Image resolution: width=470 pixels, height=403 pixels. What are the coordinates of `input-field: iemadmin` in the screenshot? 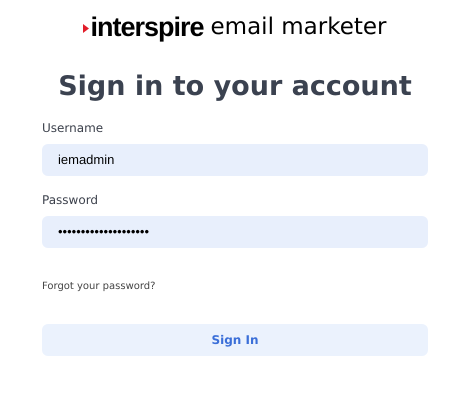 It's located at (235, 160).